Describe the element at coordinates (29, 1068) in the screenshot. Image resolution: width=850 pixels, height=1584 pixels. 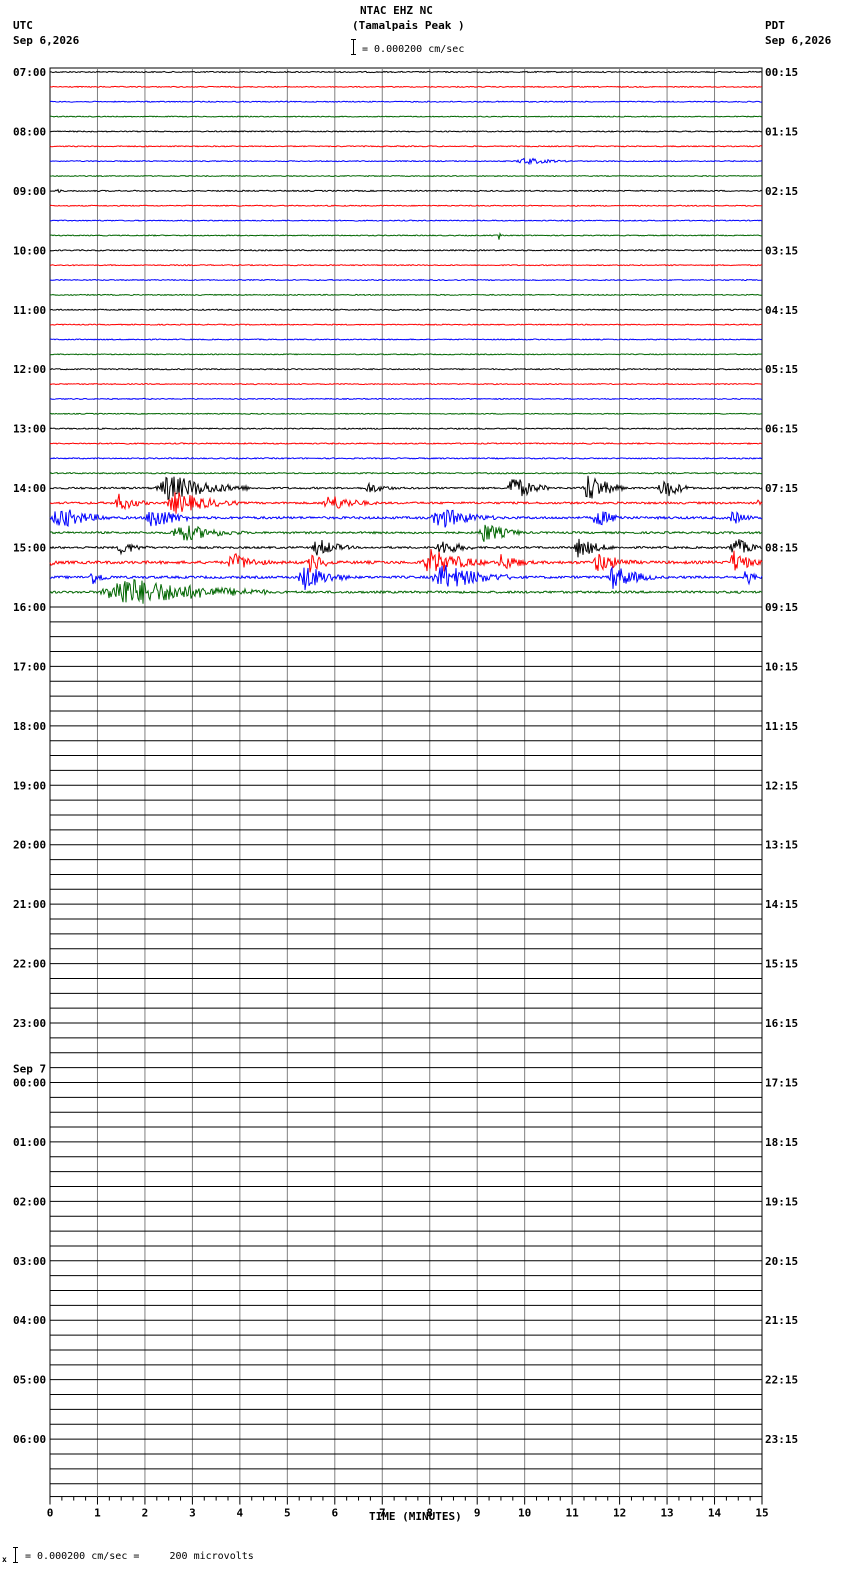
I see `day-change-label: Sep 7` at that location.